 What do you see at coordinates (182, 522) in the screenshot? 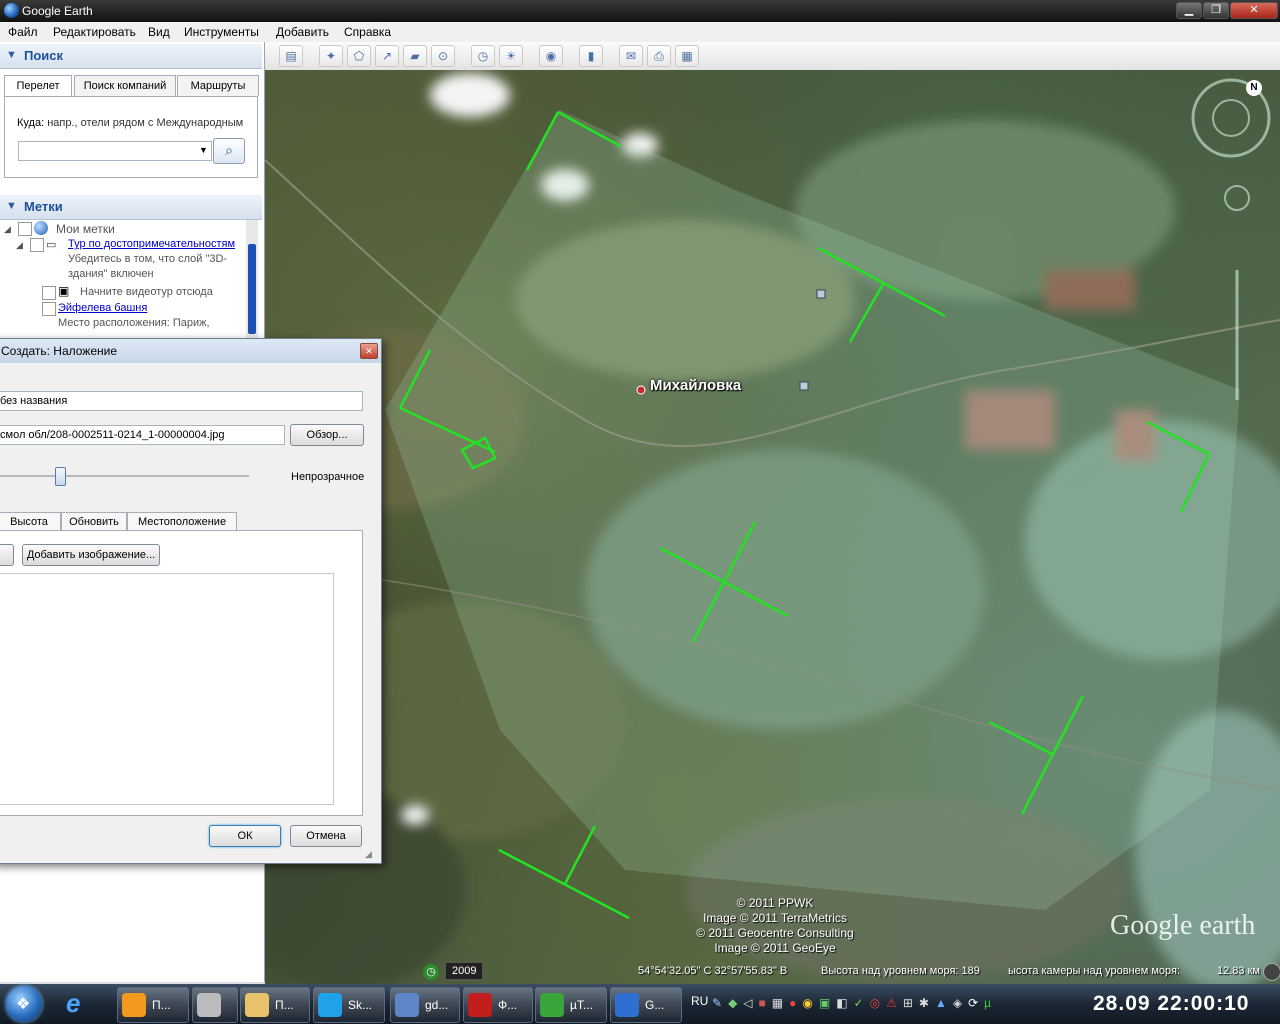
I see `tab-location: Местоположение` at bounding box center [182, 522].